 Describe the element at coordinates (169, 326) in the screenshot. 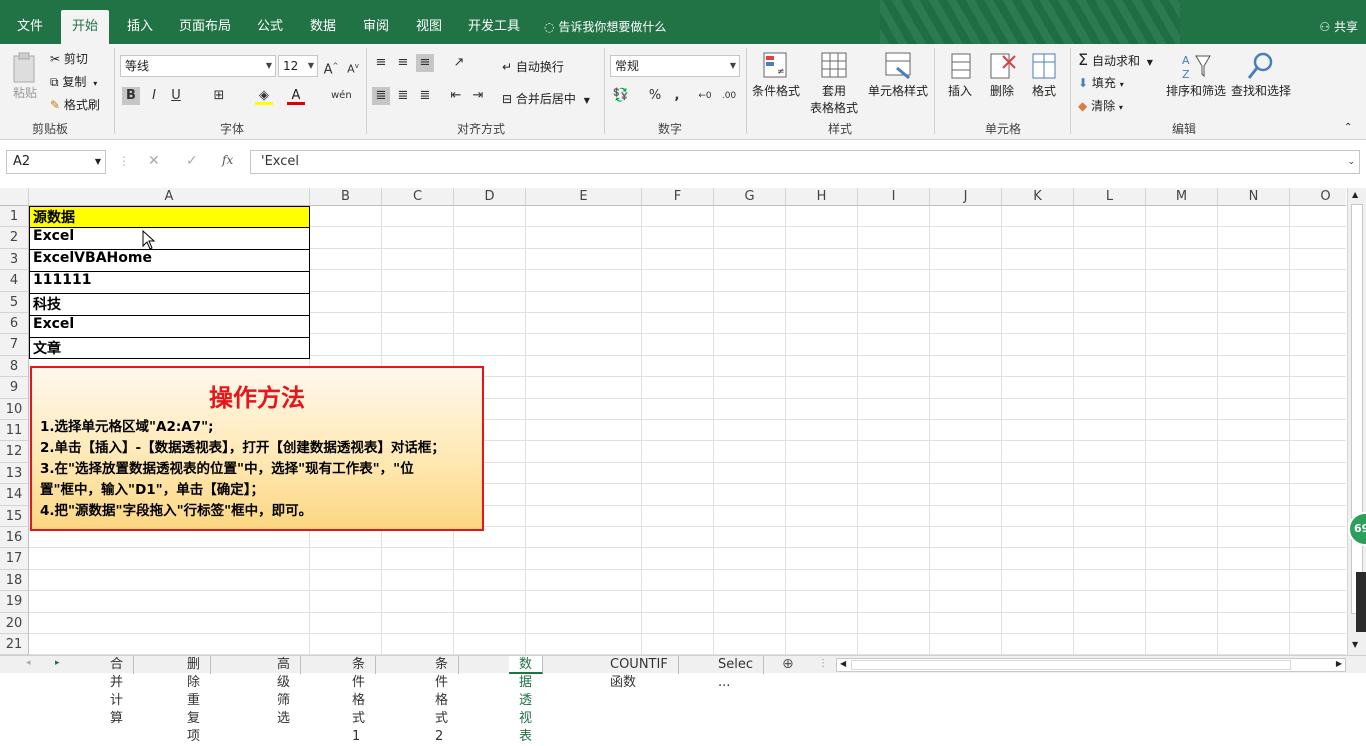

I see `cell-a6: Excel` at that location.